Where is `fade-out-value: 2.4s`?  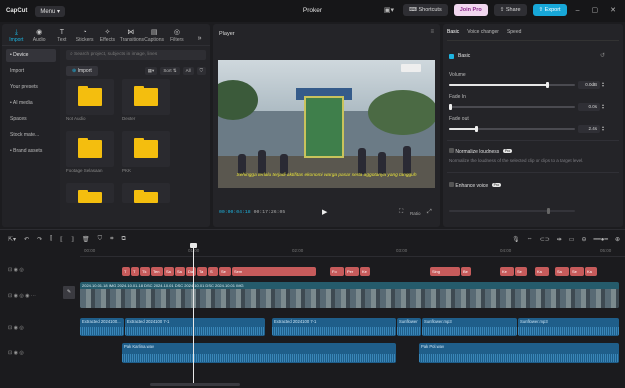
fade-out-value: 2.4s is located at coordinates (589, 129).